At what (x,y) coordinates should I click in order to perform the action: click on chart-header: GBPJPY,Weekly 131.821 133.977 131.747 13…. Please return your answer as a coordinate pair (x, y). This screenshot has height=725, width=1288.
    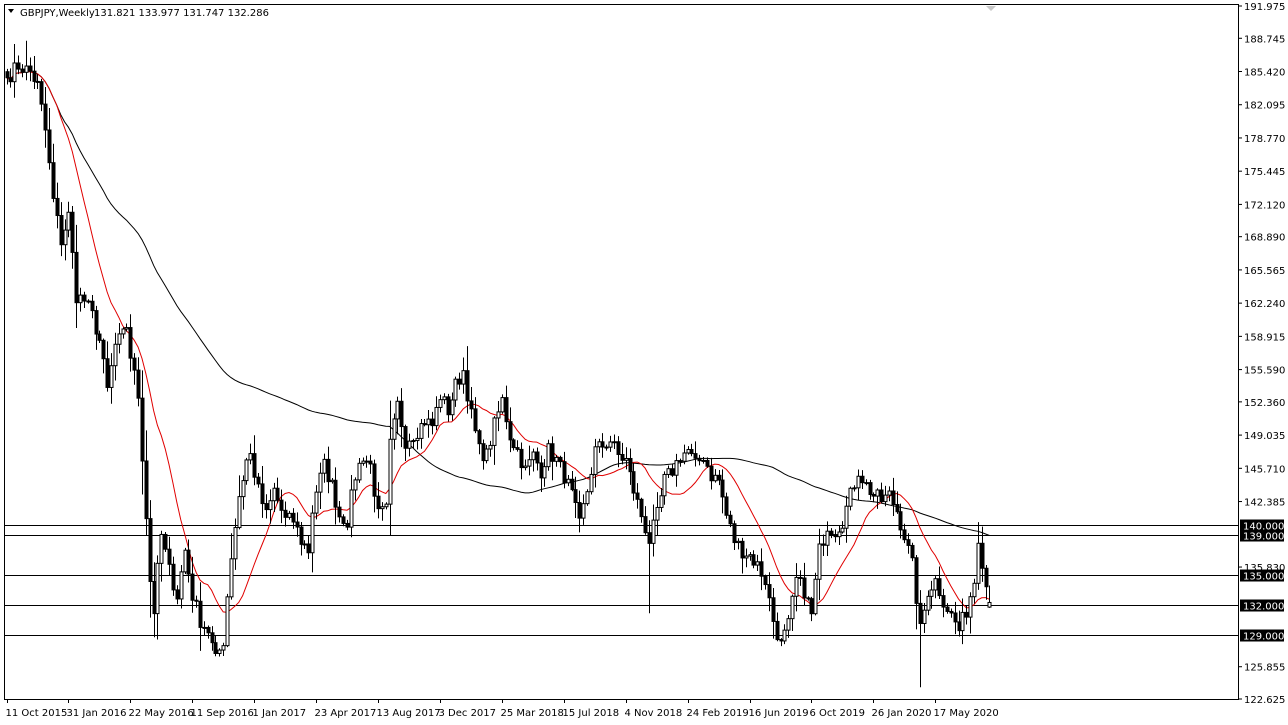
    Looking at the image, I should click on (138, 13).